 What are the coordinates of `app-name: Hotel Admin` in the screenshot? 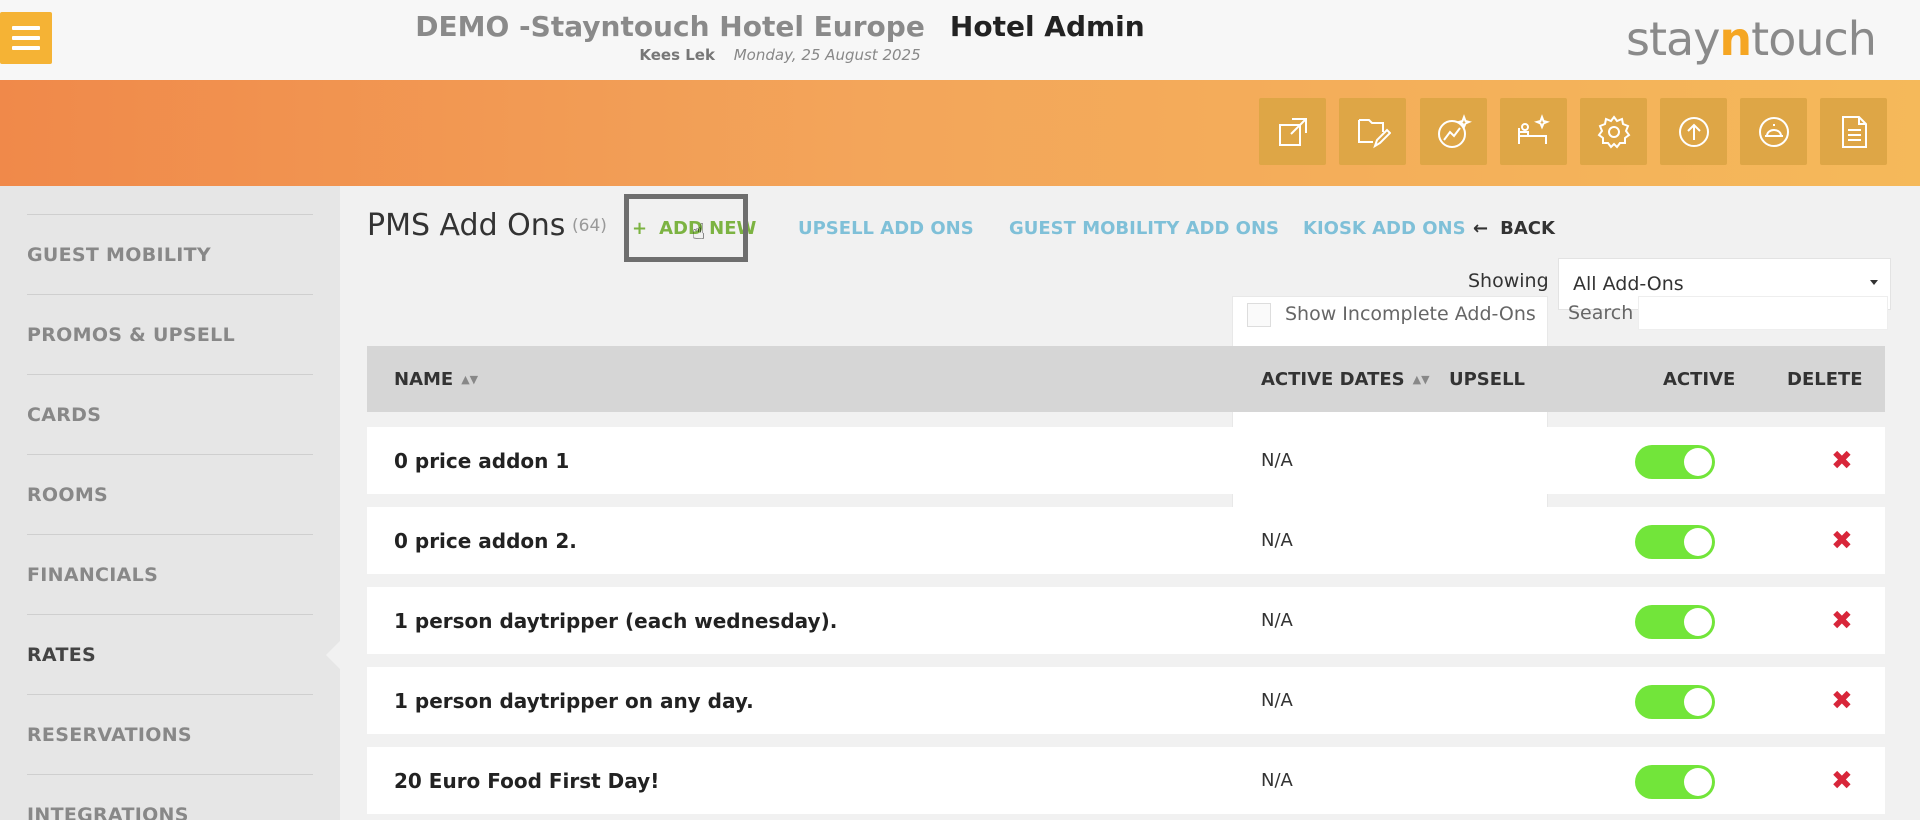 It's located at (1047, 26).